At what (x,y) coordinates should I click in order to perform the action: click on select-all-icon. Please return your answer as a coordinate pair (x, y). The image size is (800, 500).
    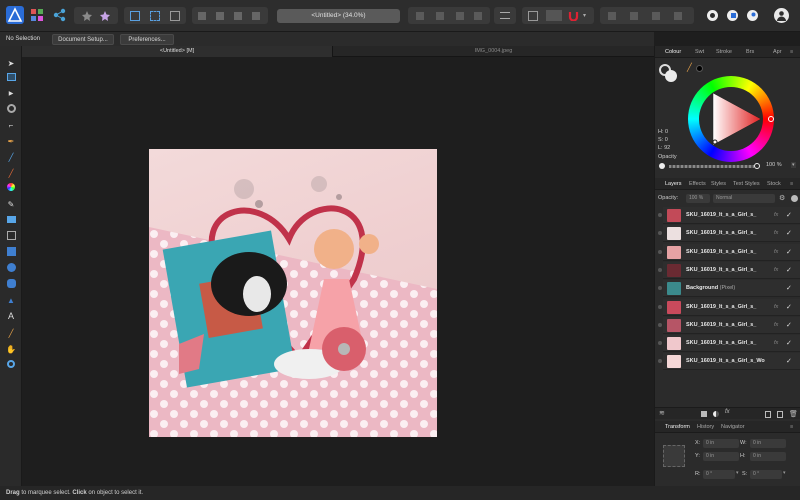
    Looking at the image, I should click on (135, 16).